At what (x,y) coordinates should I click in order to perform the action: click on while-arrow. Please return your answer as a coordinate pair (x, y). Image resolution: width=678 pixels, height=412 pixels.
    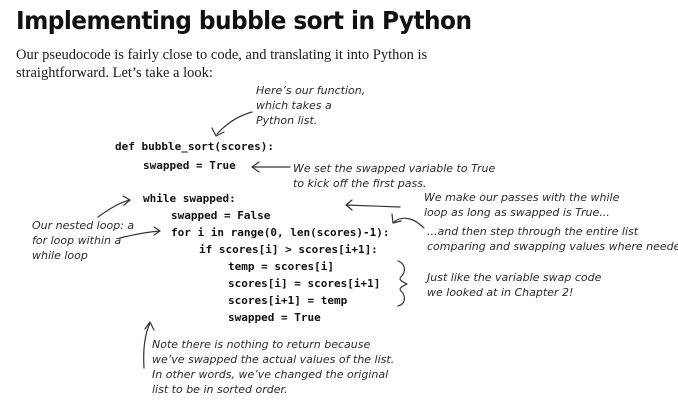
    Looking at the image, I should click on (373, 206).